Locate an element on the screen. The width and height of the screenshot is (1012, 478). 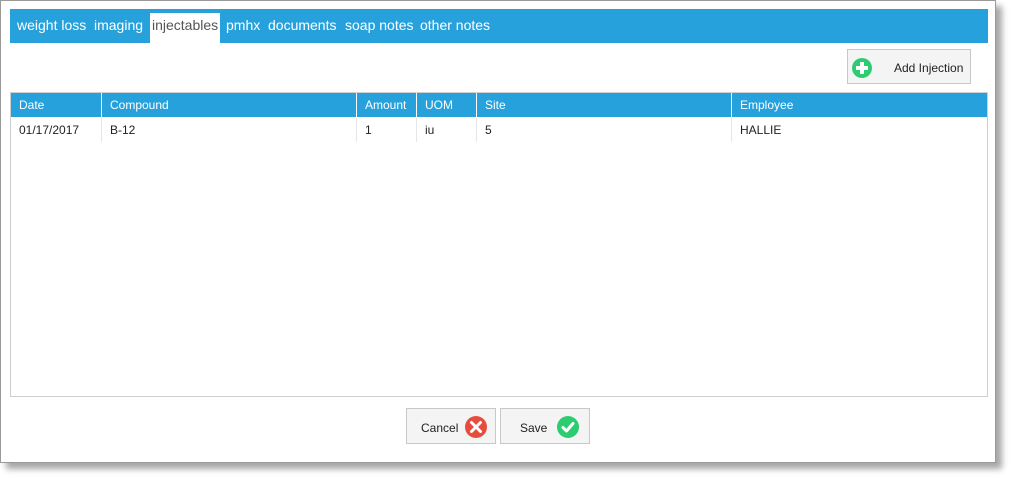
plus-circle-icon is located at coordinates (862, 68).